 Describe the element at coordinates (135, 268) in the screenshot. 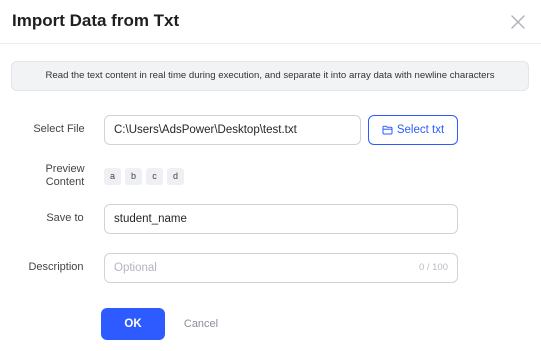

I see `description-placeholder: Optional` at that location.